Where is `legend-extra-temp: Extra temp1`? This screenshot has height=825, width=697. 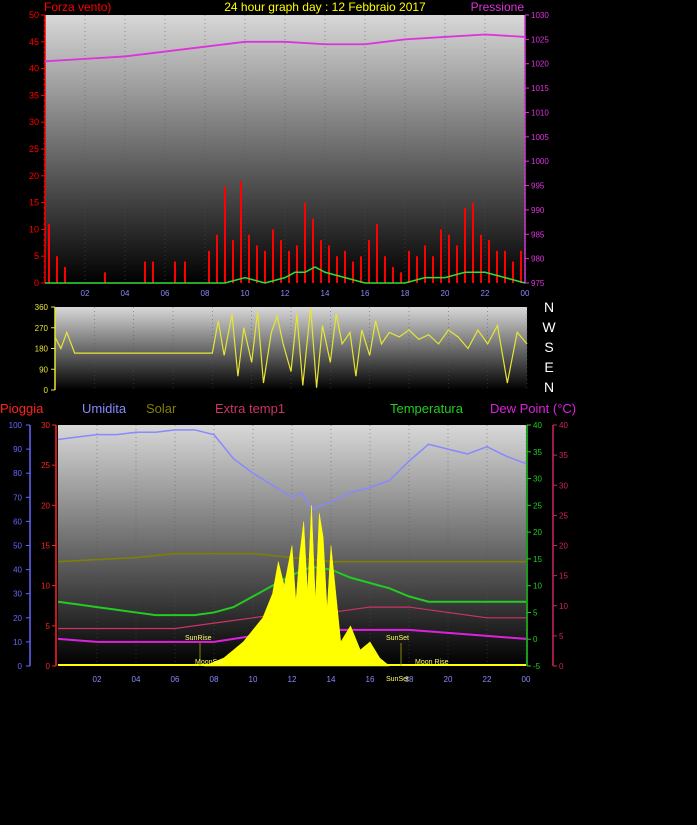
legend-extra-temp: Extra temp1 is located at coordinates (250, 408).